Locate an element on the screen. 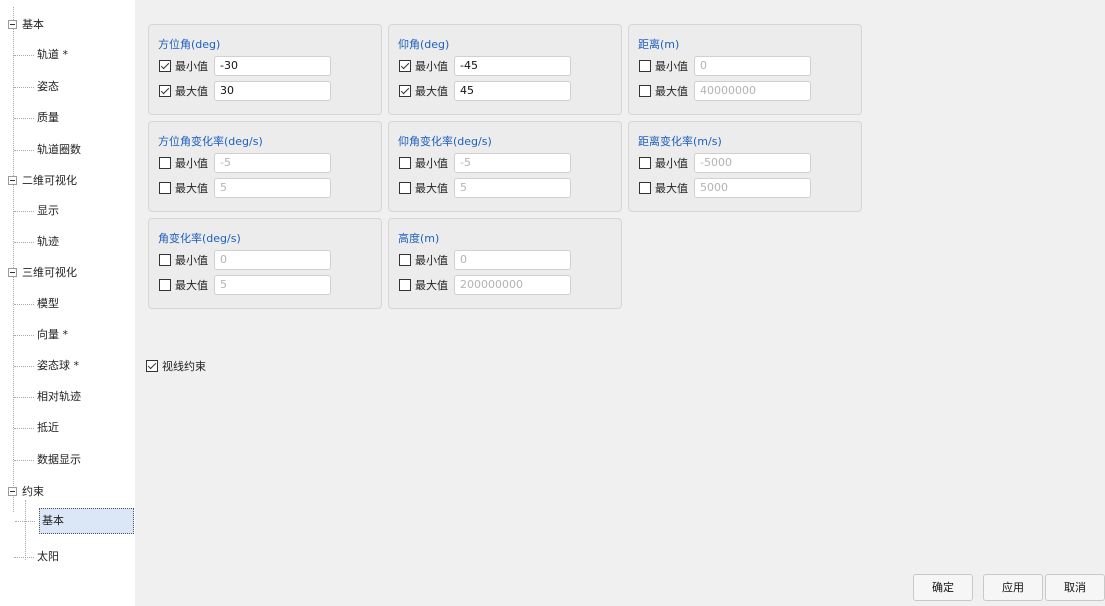 Image resolution: width=1105 pixels, height=606 pixels. tree-group-2d: 二维可视化 is located at coordinates (42, 180).